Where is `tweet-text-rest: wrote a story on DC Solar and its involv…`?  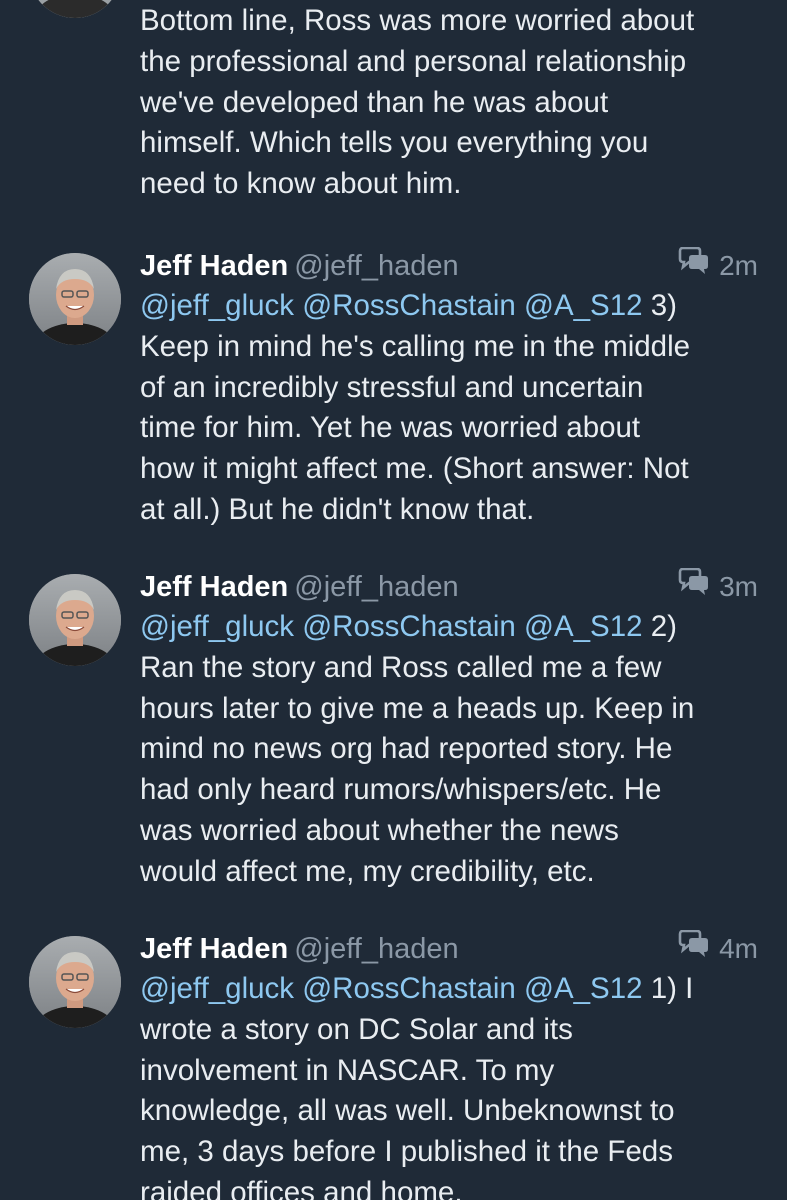
tweet-text-rest: wrote a story on DC Solar and its involv… is located at coordinates (407, 1106).